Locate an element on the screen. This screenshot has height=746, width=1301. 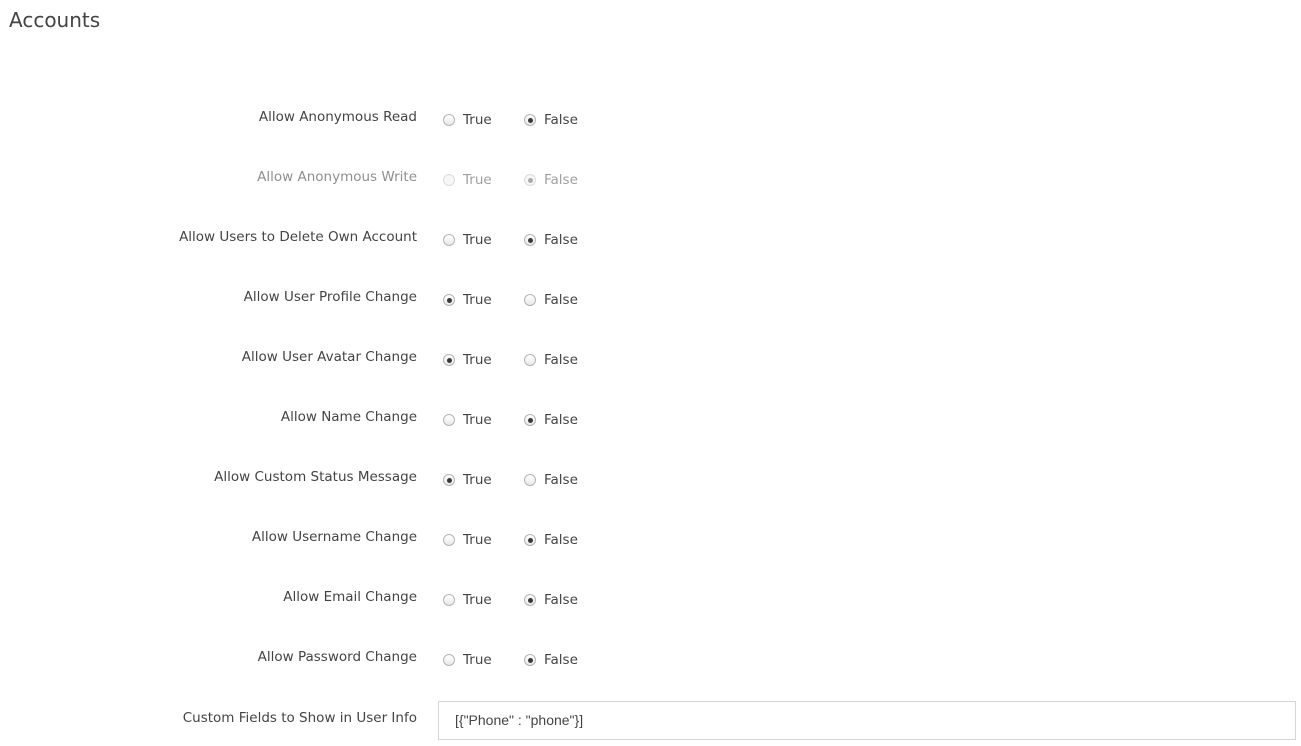
page-title: Accounts is located at coordinates (55, 20).